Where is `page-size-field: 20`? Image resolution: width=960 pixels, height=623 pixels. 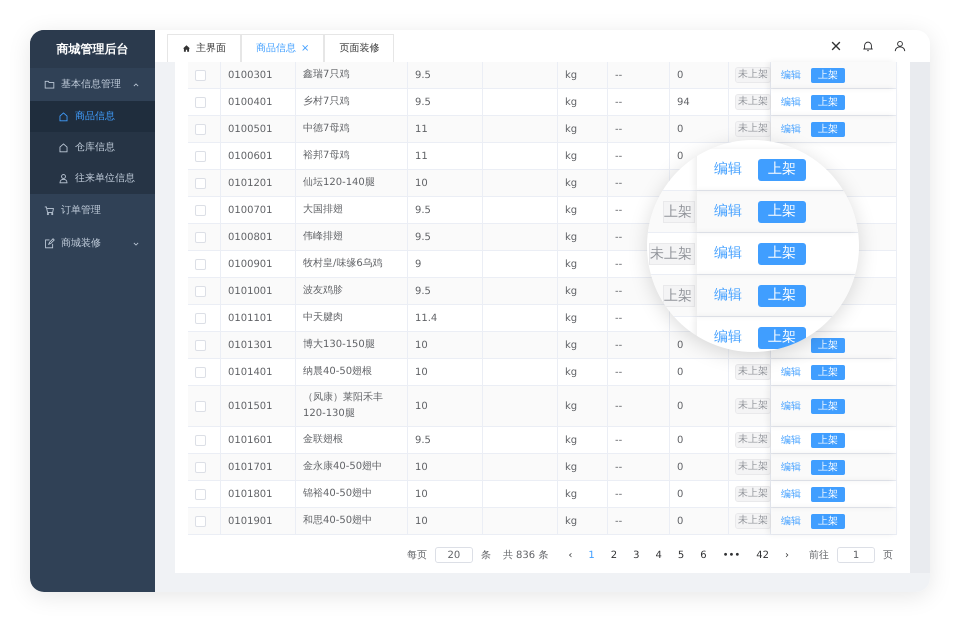
page-size-field: 20 is located at coordinates (453, 555).